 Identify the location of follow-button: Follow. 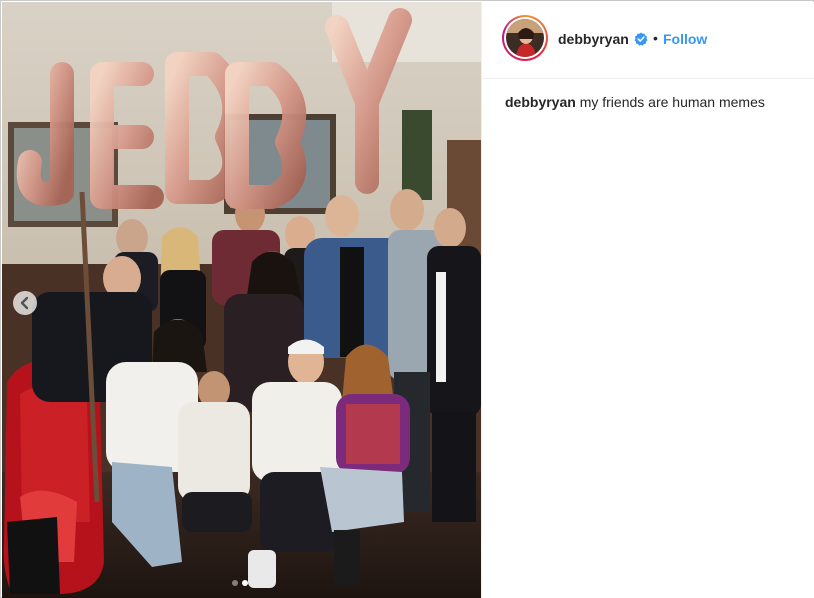
(685, 39).